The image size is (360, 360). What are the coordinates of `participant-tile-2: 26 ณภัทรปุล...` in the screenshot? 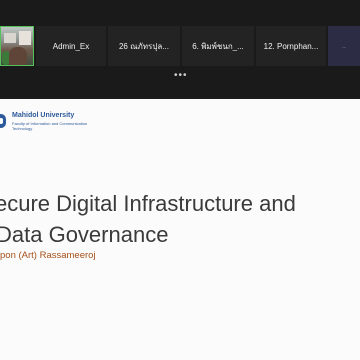 It's located at (144, 46).